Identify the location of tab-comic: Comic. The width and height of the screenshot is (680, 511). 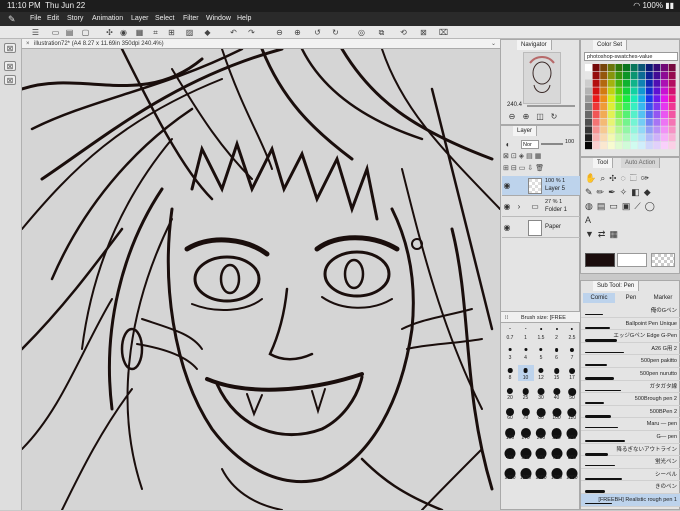
(599, 298).